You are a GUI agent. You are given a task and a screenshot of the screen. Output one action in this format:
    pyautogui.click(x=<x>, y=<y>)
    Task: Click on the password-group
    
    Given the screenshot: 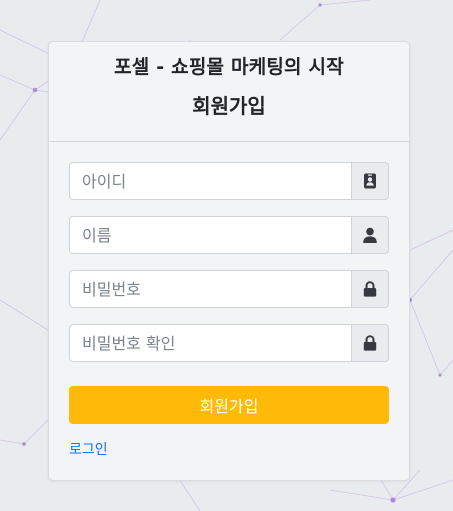 What is the action you would take?
    pyautogui.click(x=229, y=289)
    